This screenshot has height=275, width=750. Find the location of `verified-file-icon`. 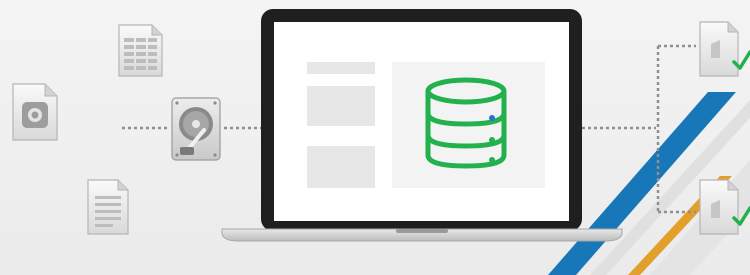

verified-file-icon is located at coordinates (724, 49).